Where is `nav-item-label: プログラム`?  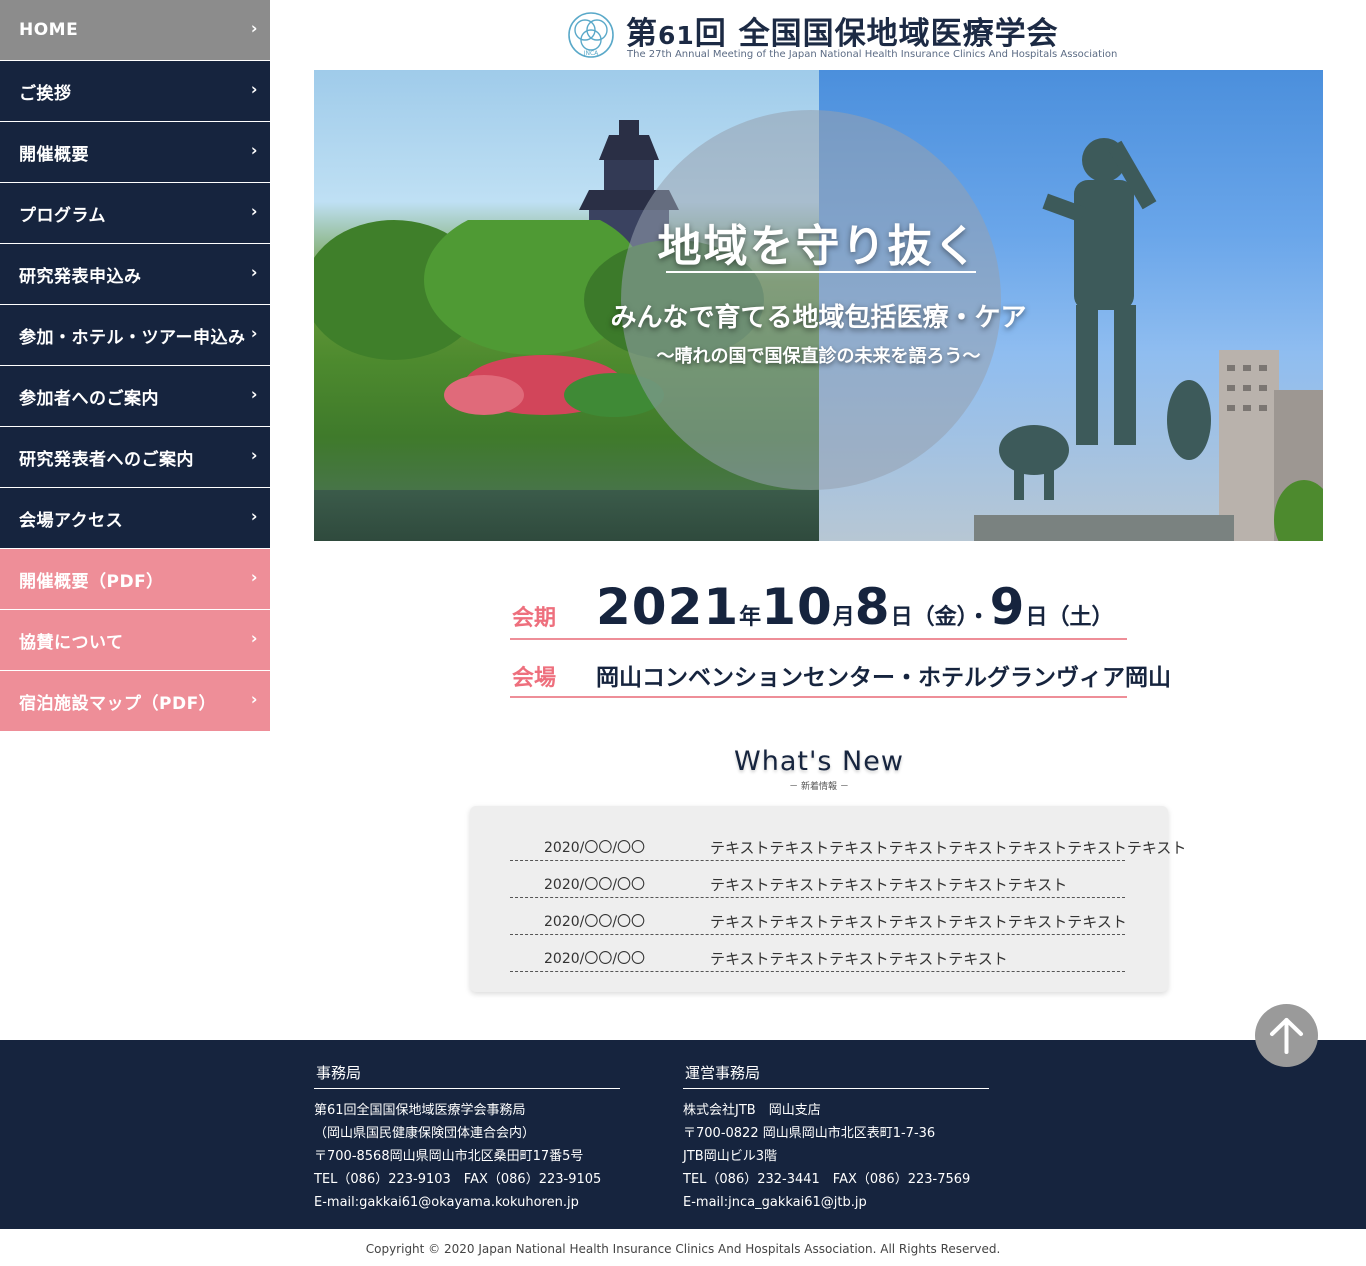
nav-item-label: プログラム is located at coordinates (62, 215).